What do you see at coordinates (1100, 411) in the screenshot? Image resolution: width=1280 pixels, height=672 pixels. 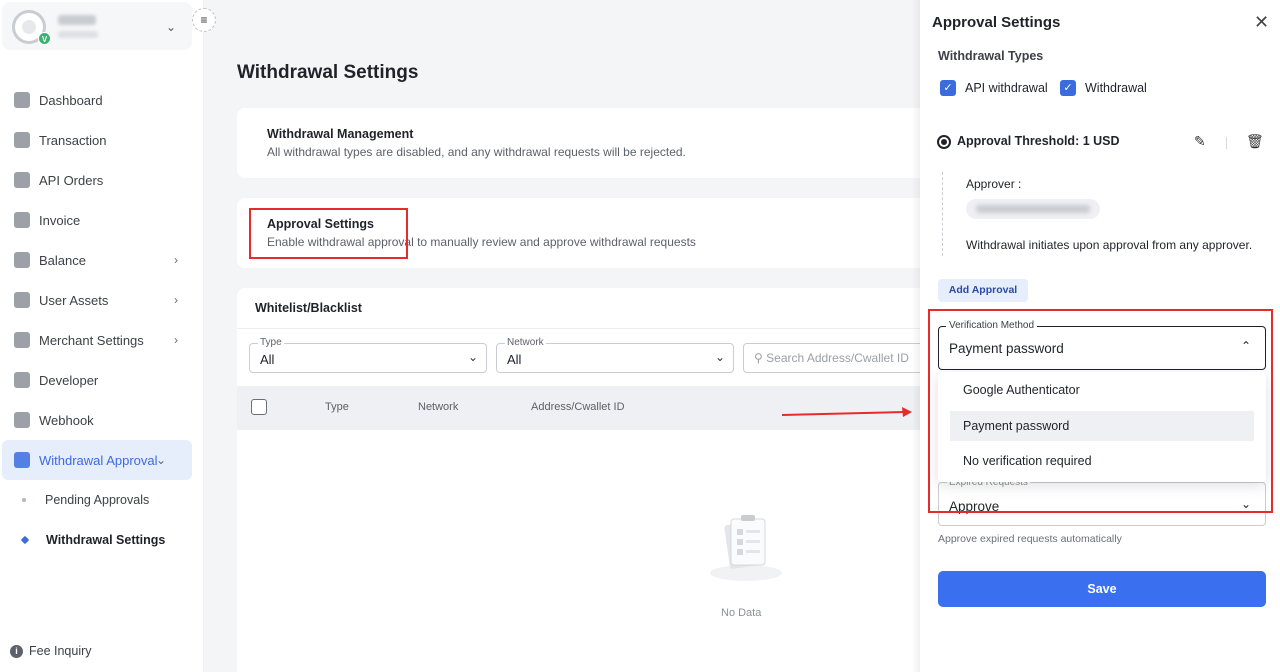 I see `annotation-highlight-verification` at bounding box center [1100, 411].